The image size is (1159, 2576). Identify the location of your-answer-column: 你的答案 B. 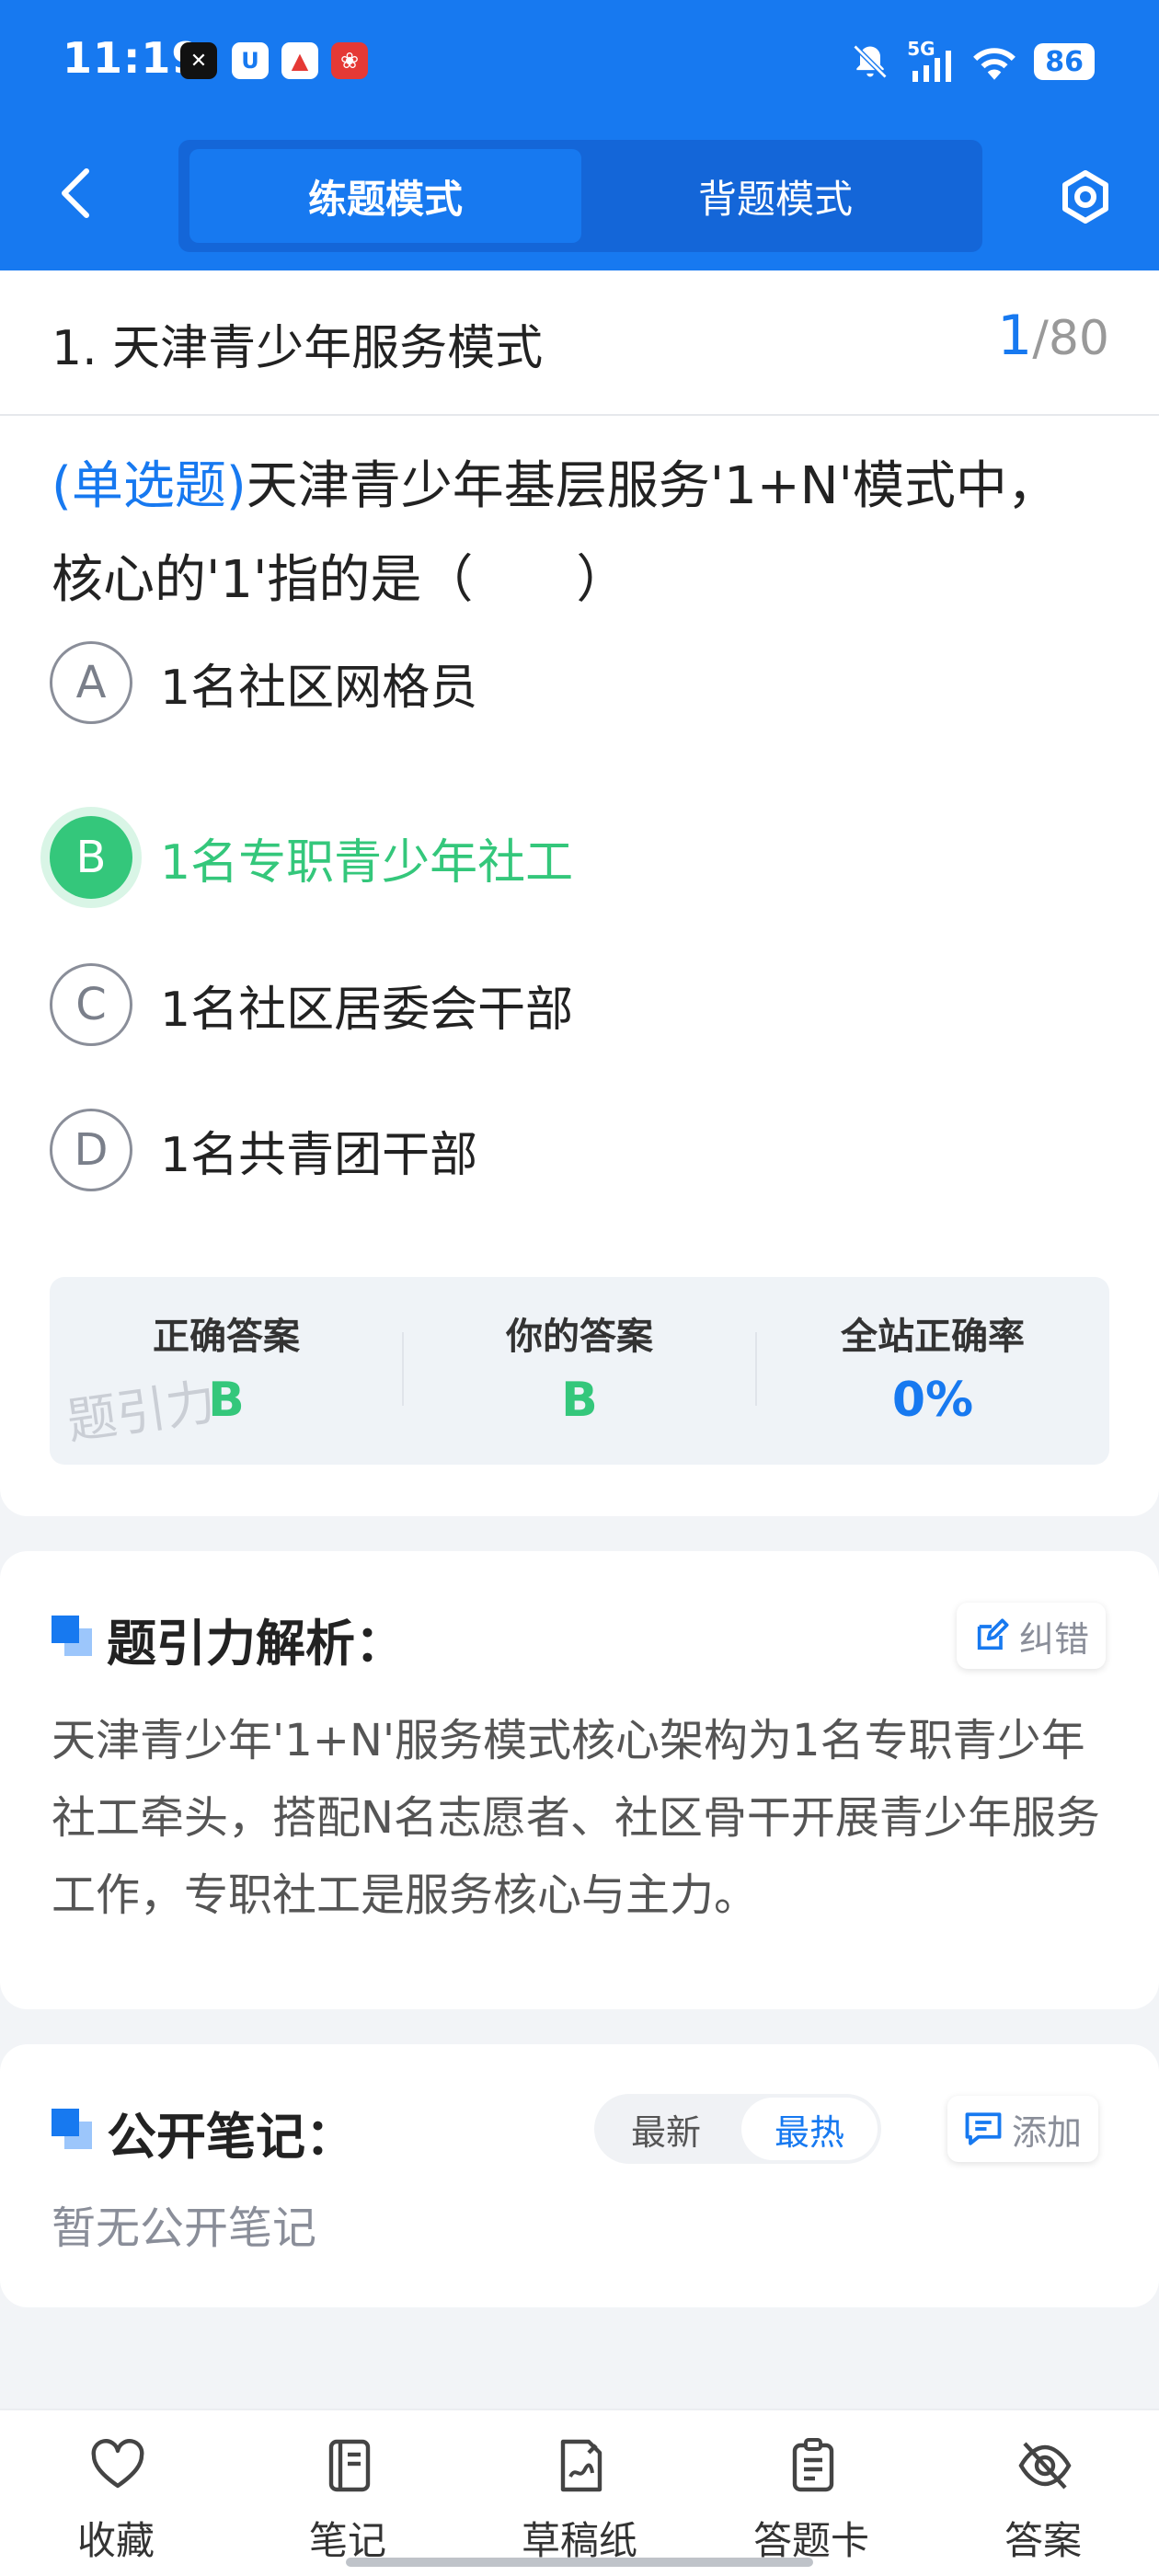
(579, 1371).